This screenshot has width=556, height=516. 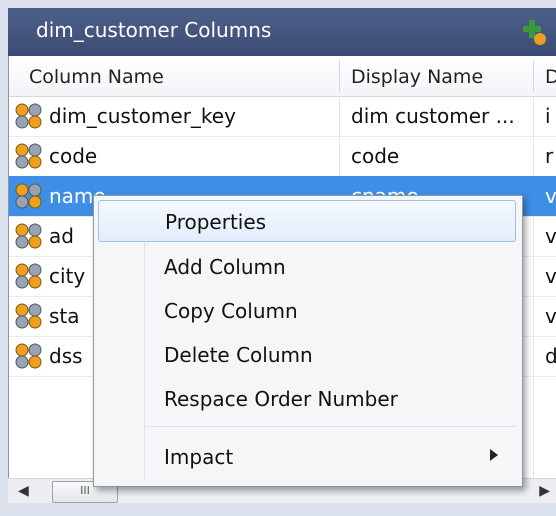 I want to click on table-row: dim_customer_key dim customer ... i, so click(x=282, y=116).